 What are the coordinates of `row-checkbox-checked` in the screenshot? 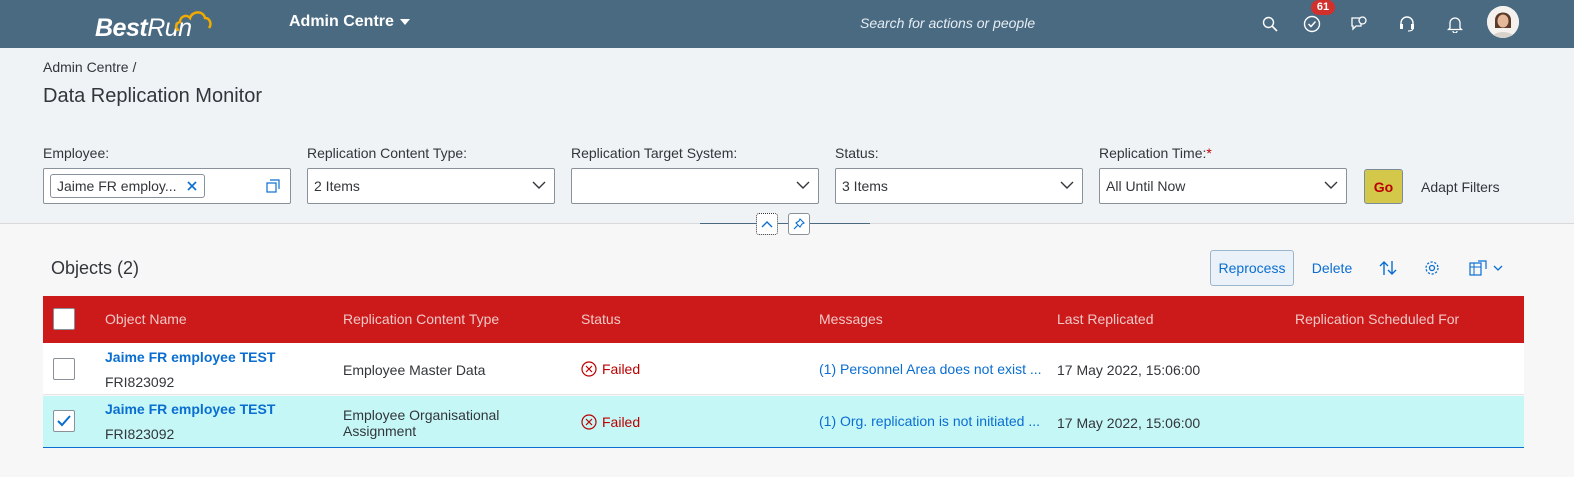 It's located at (64, 421).